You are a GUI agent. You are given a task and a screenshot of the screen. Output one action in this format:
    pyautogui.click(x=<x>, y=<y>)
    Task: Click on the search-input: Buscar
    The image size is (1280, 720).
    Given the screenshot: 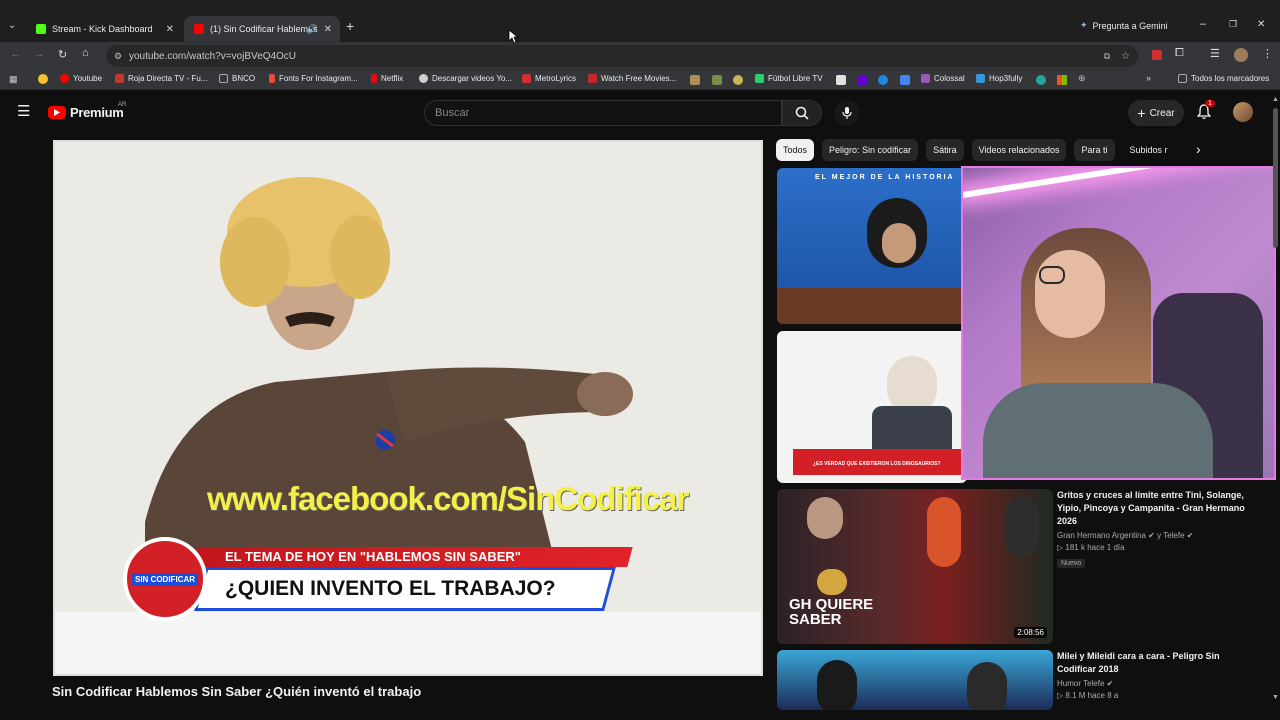 What is the action you would take?
    pyautogui.click(x=603, y=113)
    